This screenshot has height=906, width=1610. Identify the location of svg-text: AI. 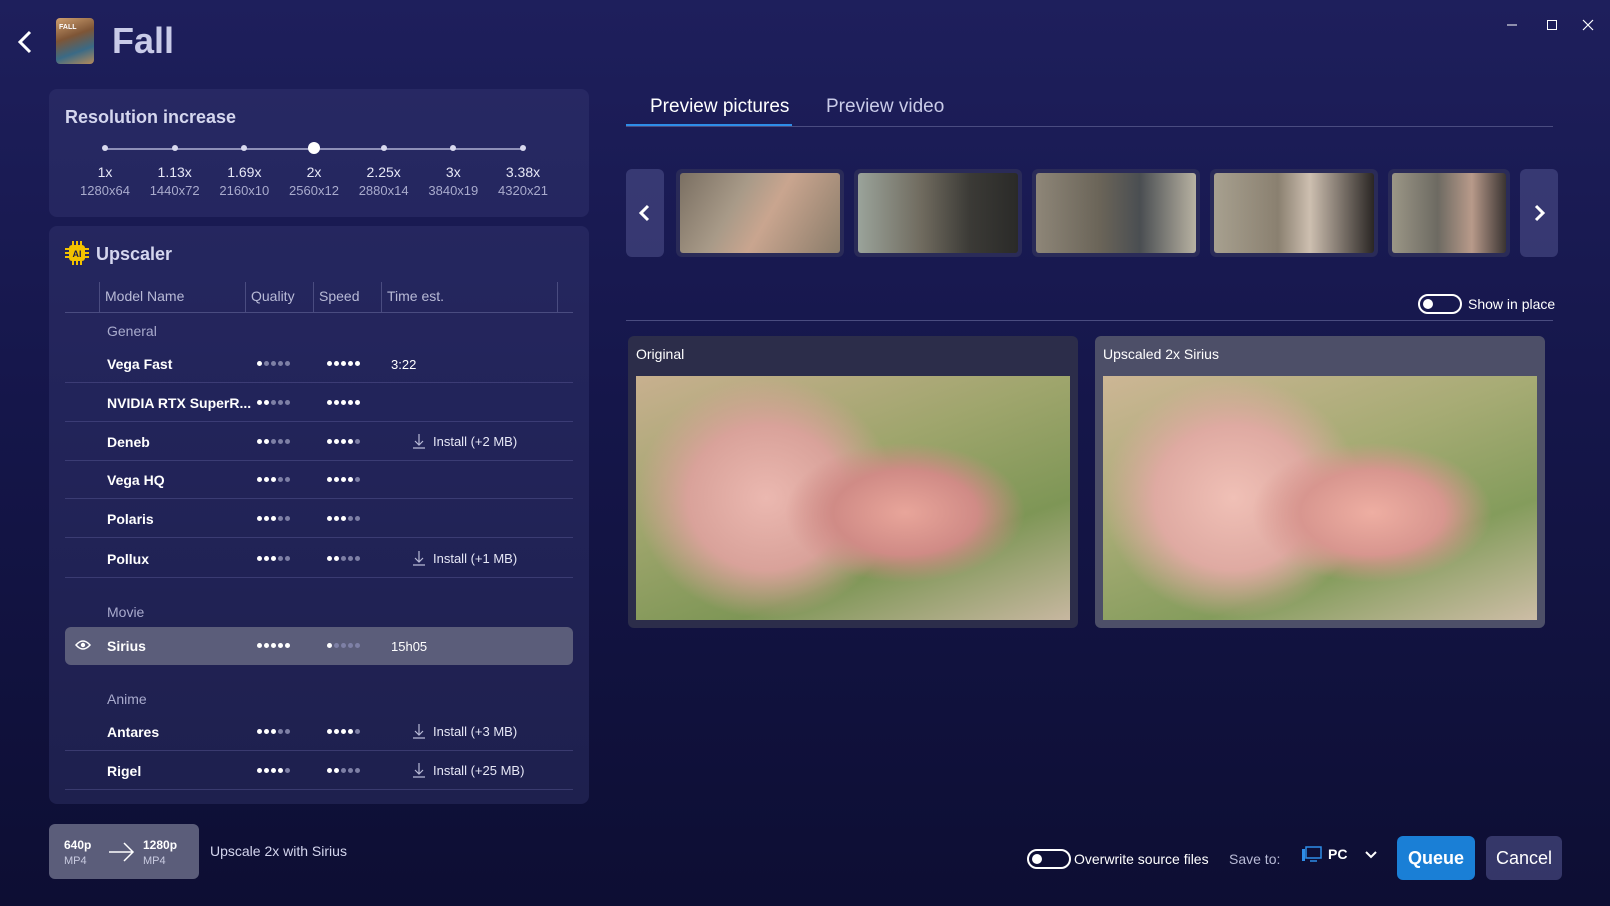
(77, 254).